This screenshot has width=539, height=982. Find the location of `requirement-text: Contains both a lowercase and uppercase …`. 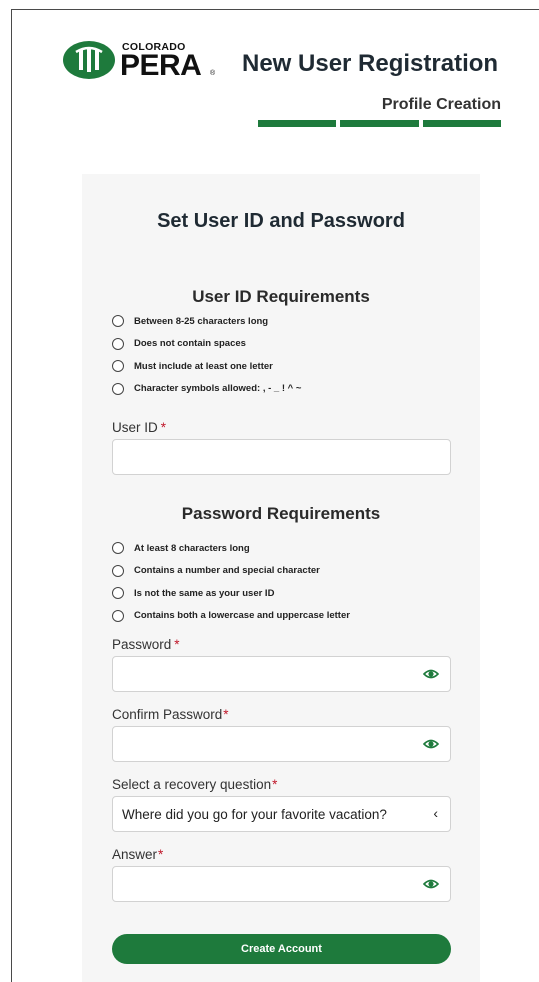

requirement-text: Contains both a lowercase and uppercase … is located at coordinates (242, 616).